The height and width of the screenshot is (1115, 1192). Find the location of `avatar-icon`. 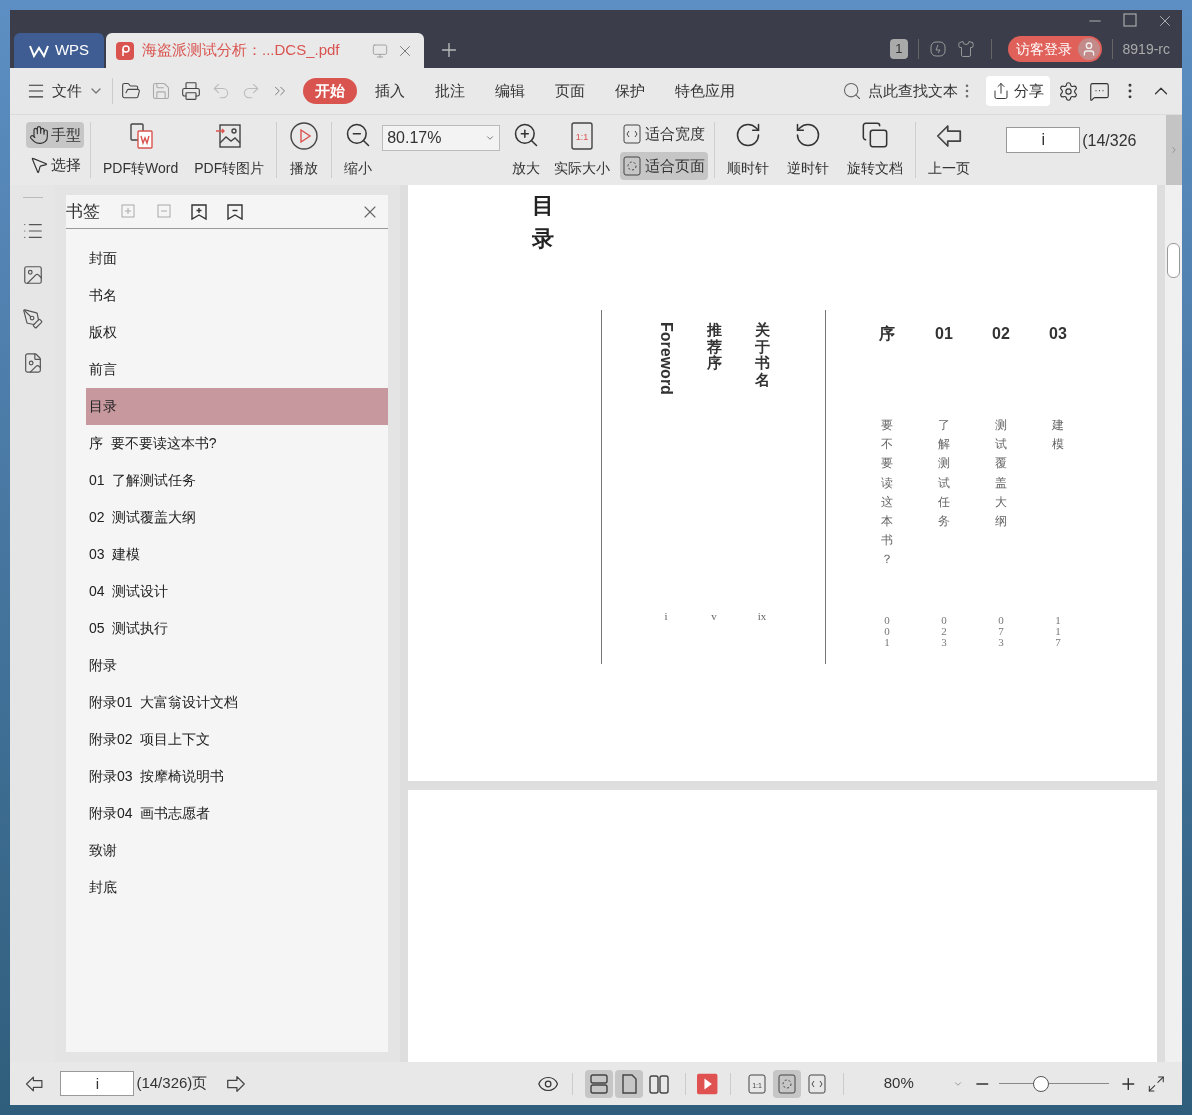

avatar-icon is located at coordinates (1088, 49).